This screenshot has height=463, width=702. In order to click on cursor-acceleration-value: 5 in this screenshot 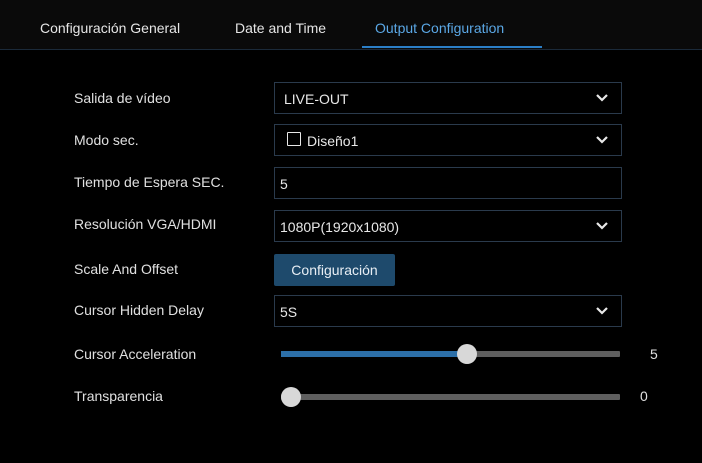, I will do `click(654, 354)`.